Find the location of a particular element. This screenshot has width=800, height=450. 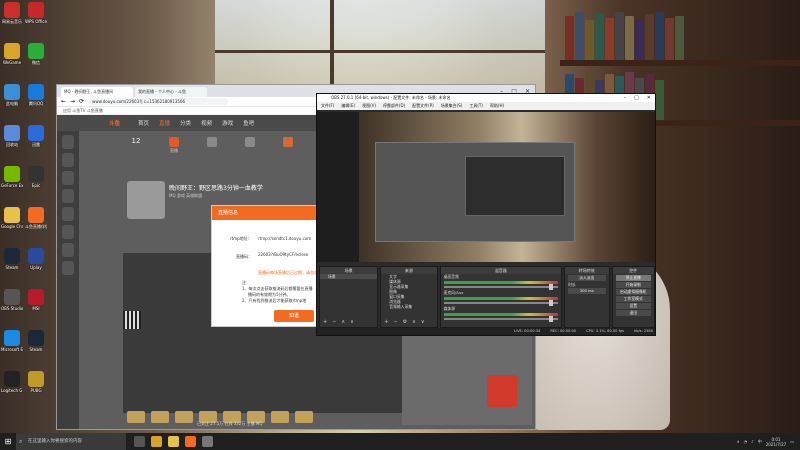

desktop-icon: 回收站 is located at coordinates (12, 136).